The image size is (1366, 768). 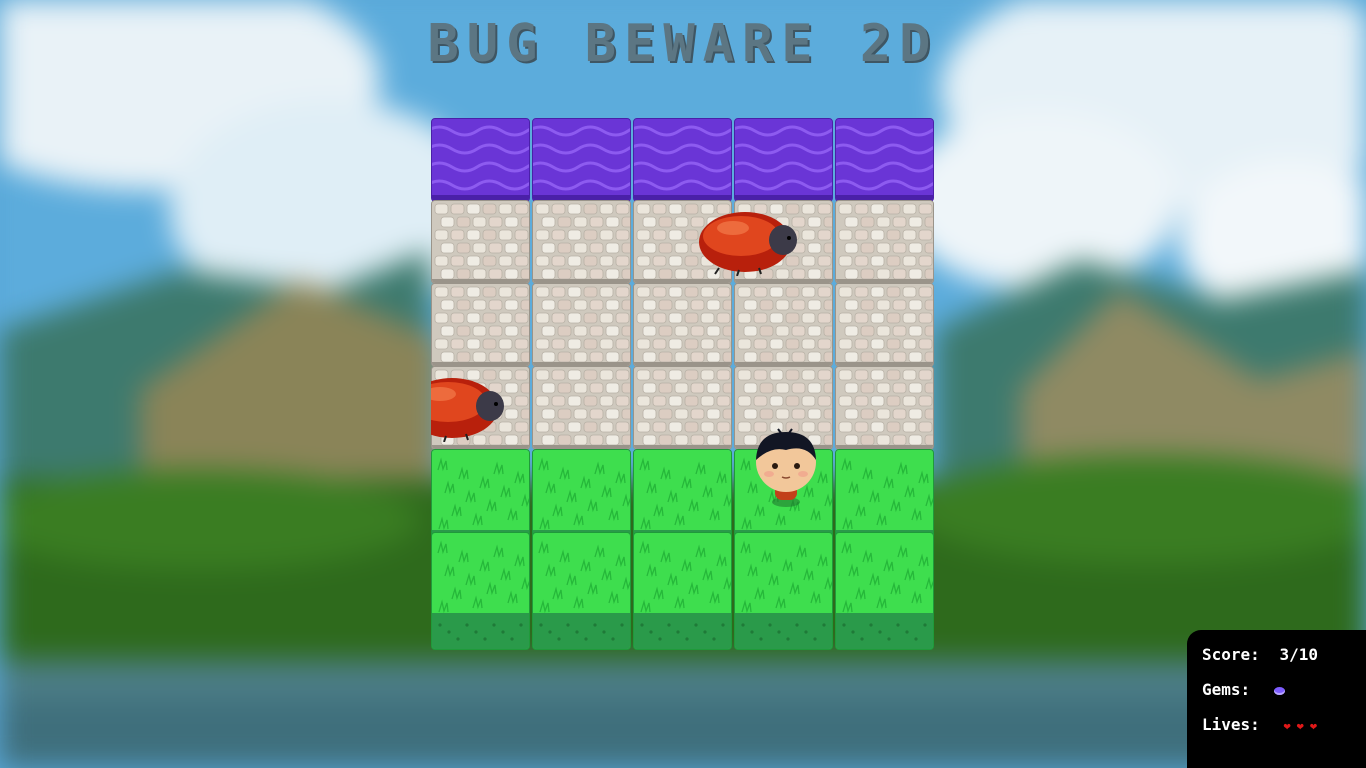 I want to click on gems-label: Gems:, so click(x=1226, y=689).